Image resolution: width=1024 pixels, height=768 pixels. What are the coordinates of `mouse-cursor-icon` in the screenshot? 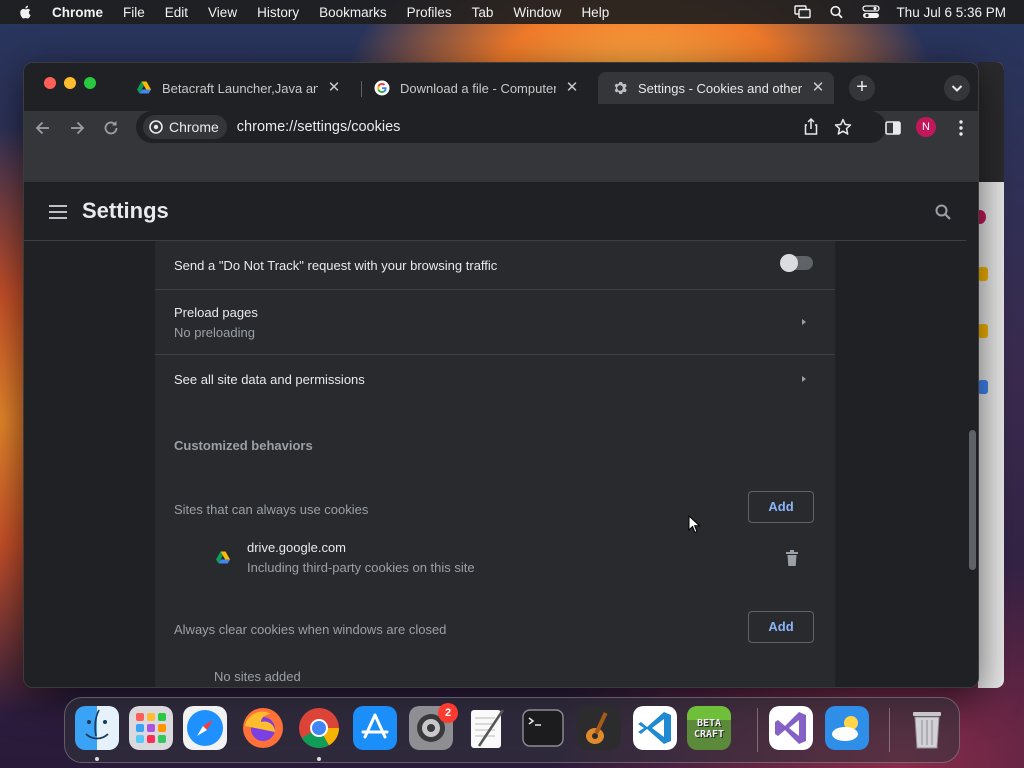 It's located at (694, 524).